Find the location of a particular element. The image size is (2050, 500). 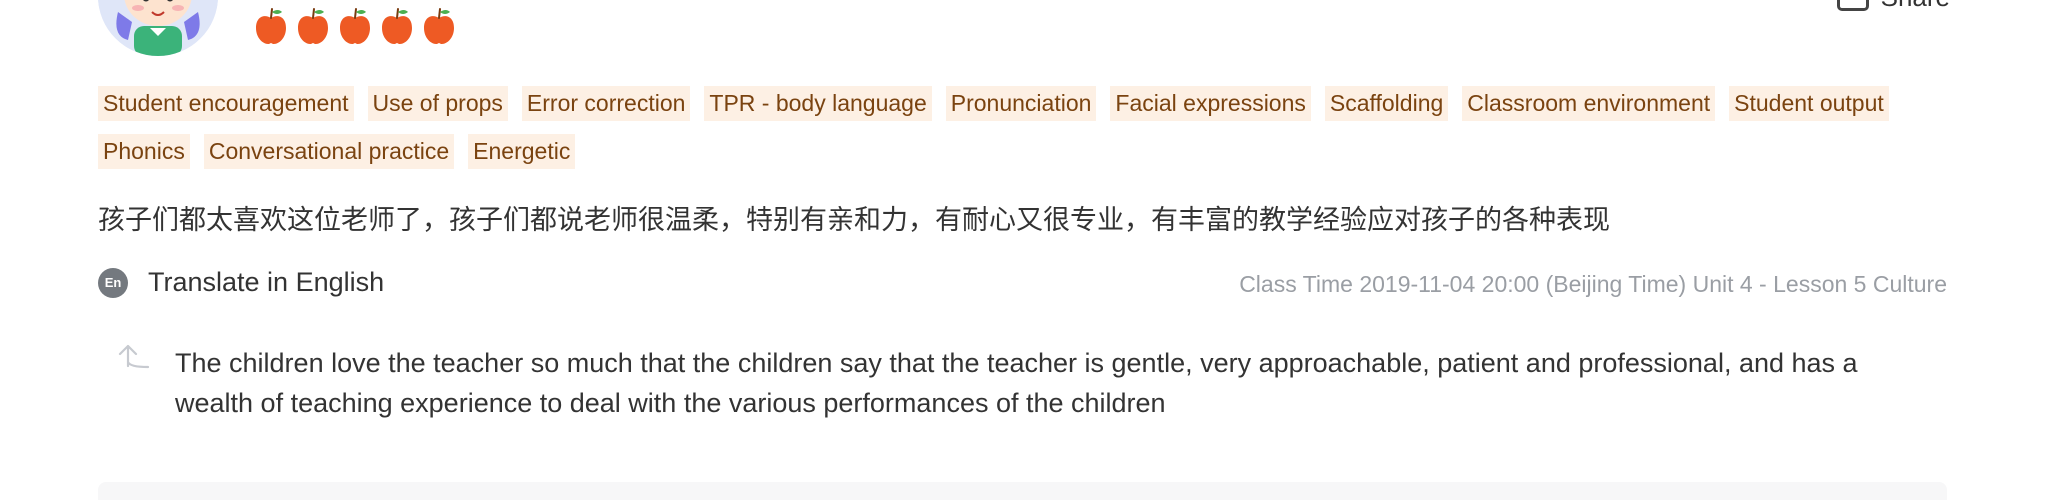

feedback-tag: Scaffolding is located at coordinates (1386, 103).